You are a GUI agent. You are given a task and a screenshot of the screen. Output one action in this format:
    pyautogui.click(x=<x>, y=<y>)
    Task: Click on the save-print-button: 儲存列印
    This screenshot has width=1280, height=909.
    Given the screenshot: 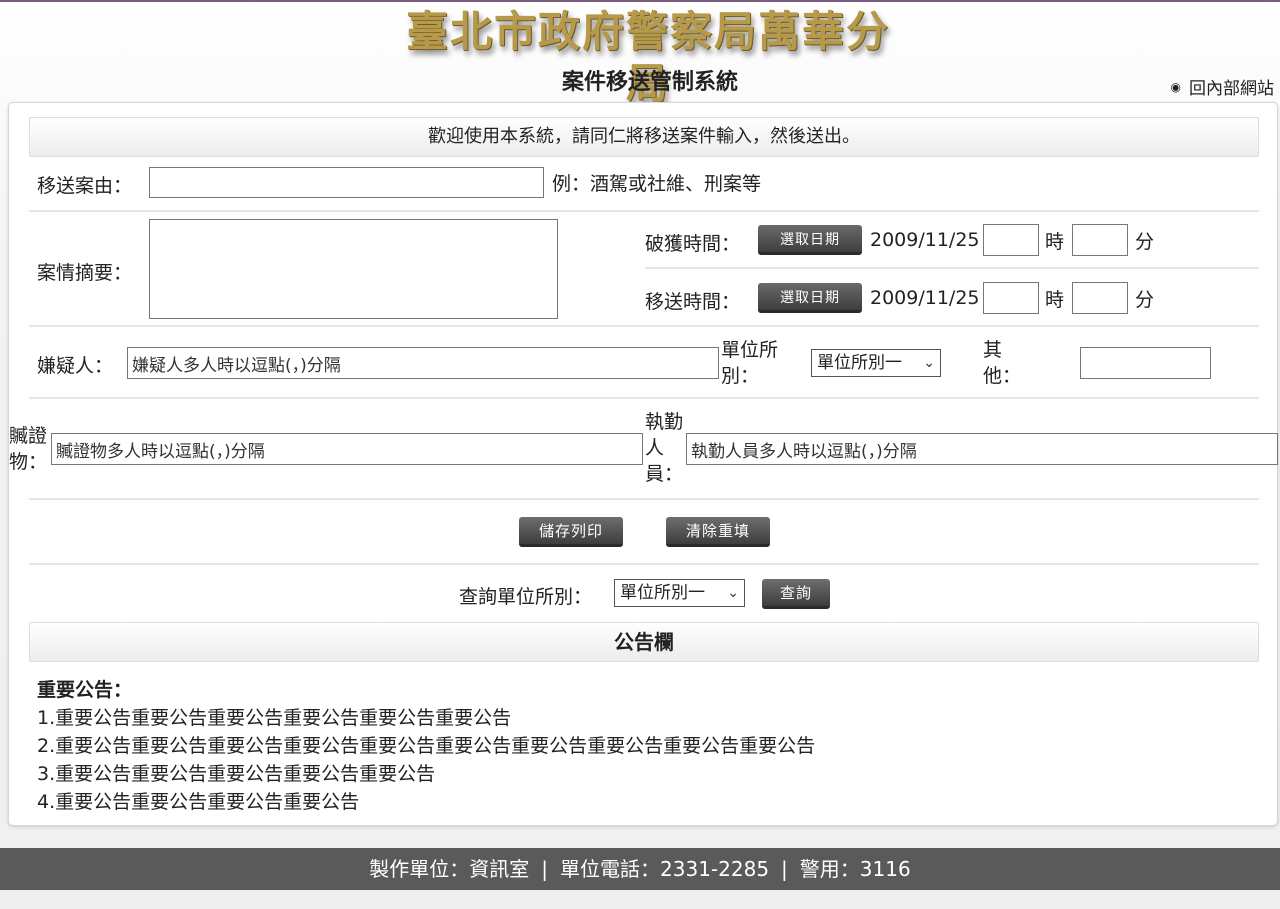 What is the action you would take?
    pyautogui.click(x=571, y=532)
    